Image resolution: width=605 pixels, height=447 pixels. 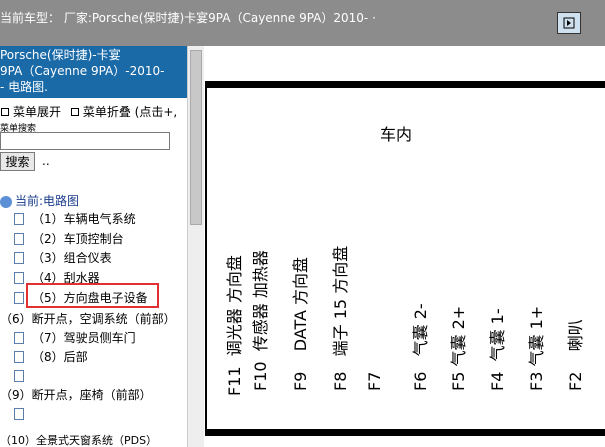 What do you see at coordinates (85, 141) in the screenshot?
I see `search-input` at bounding box center [85, 141].